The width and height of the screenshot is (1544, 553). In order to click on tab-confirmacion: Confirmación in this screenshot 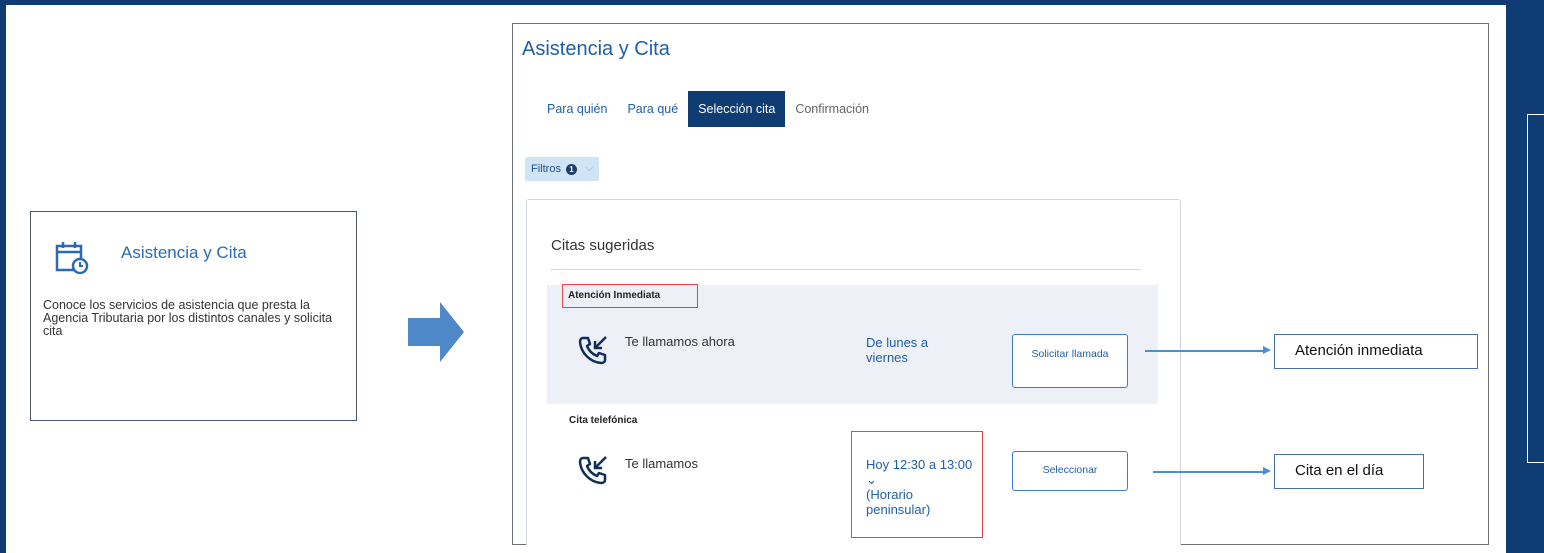, I will do `click(832, 109)`.